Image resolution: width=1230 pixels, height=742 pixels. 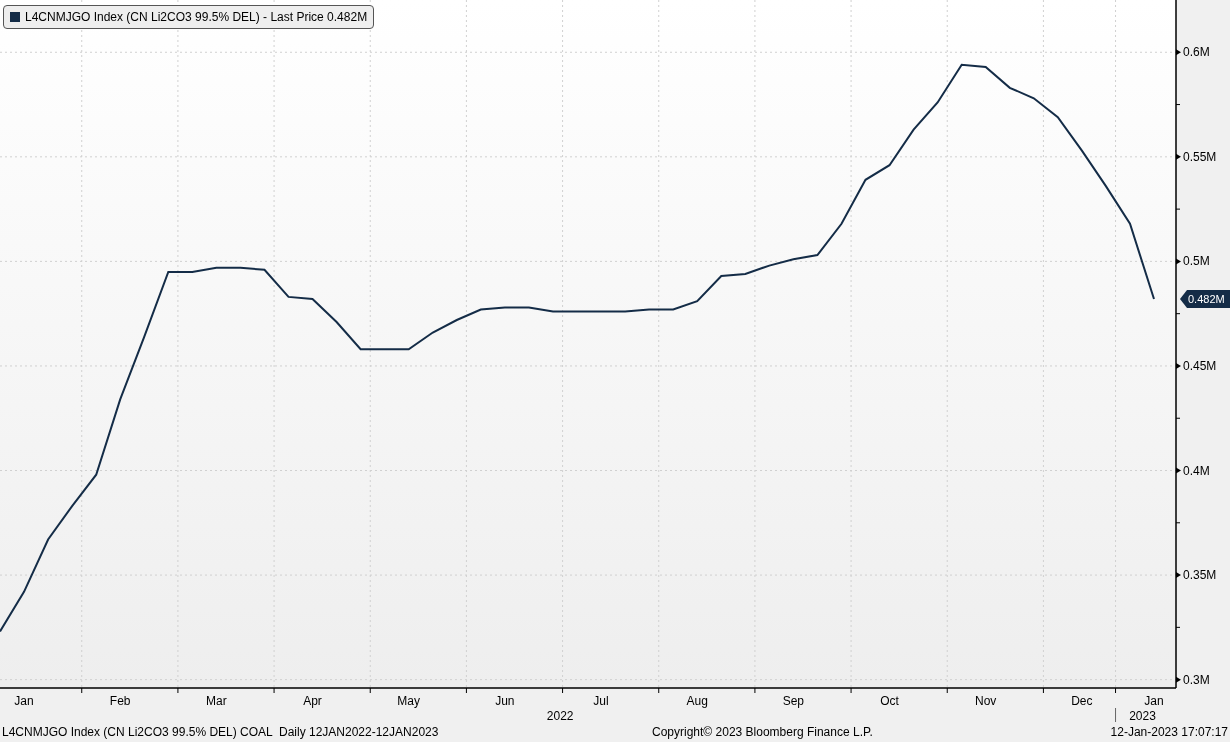 What do you see at coordinates (1142, 715) in the screenshot?
I see `year-label: 2023` at bounding box center [1142, 715].